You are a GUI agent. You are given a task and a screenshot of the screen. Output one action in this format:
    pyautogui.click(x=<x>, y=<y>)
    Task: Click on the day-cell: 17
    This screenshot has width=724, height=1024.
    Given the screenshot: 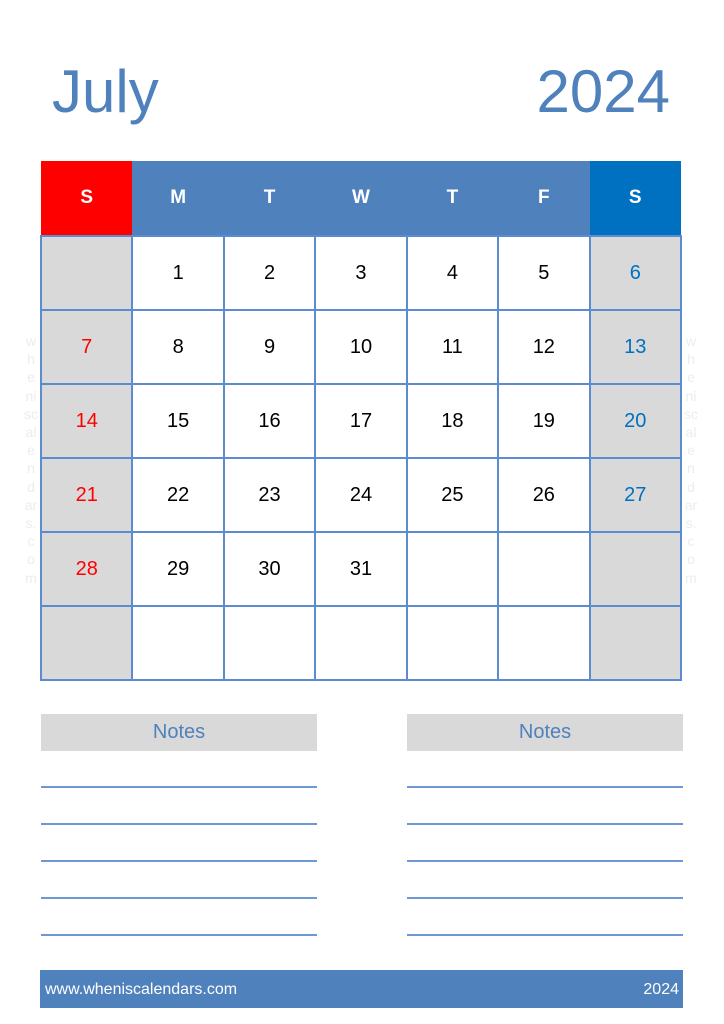 What is the action you would take?
    pyautogui.click(x=361, y=421)
    